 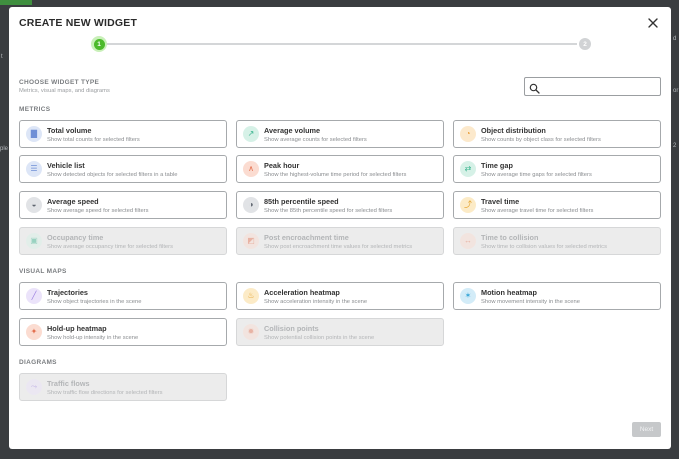 What do you see at coordinates (468, 241) in the screenshot?
I see `collision-time-icon: ↔` at bounding box center [468, 241].